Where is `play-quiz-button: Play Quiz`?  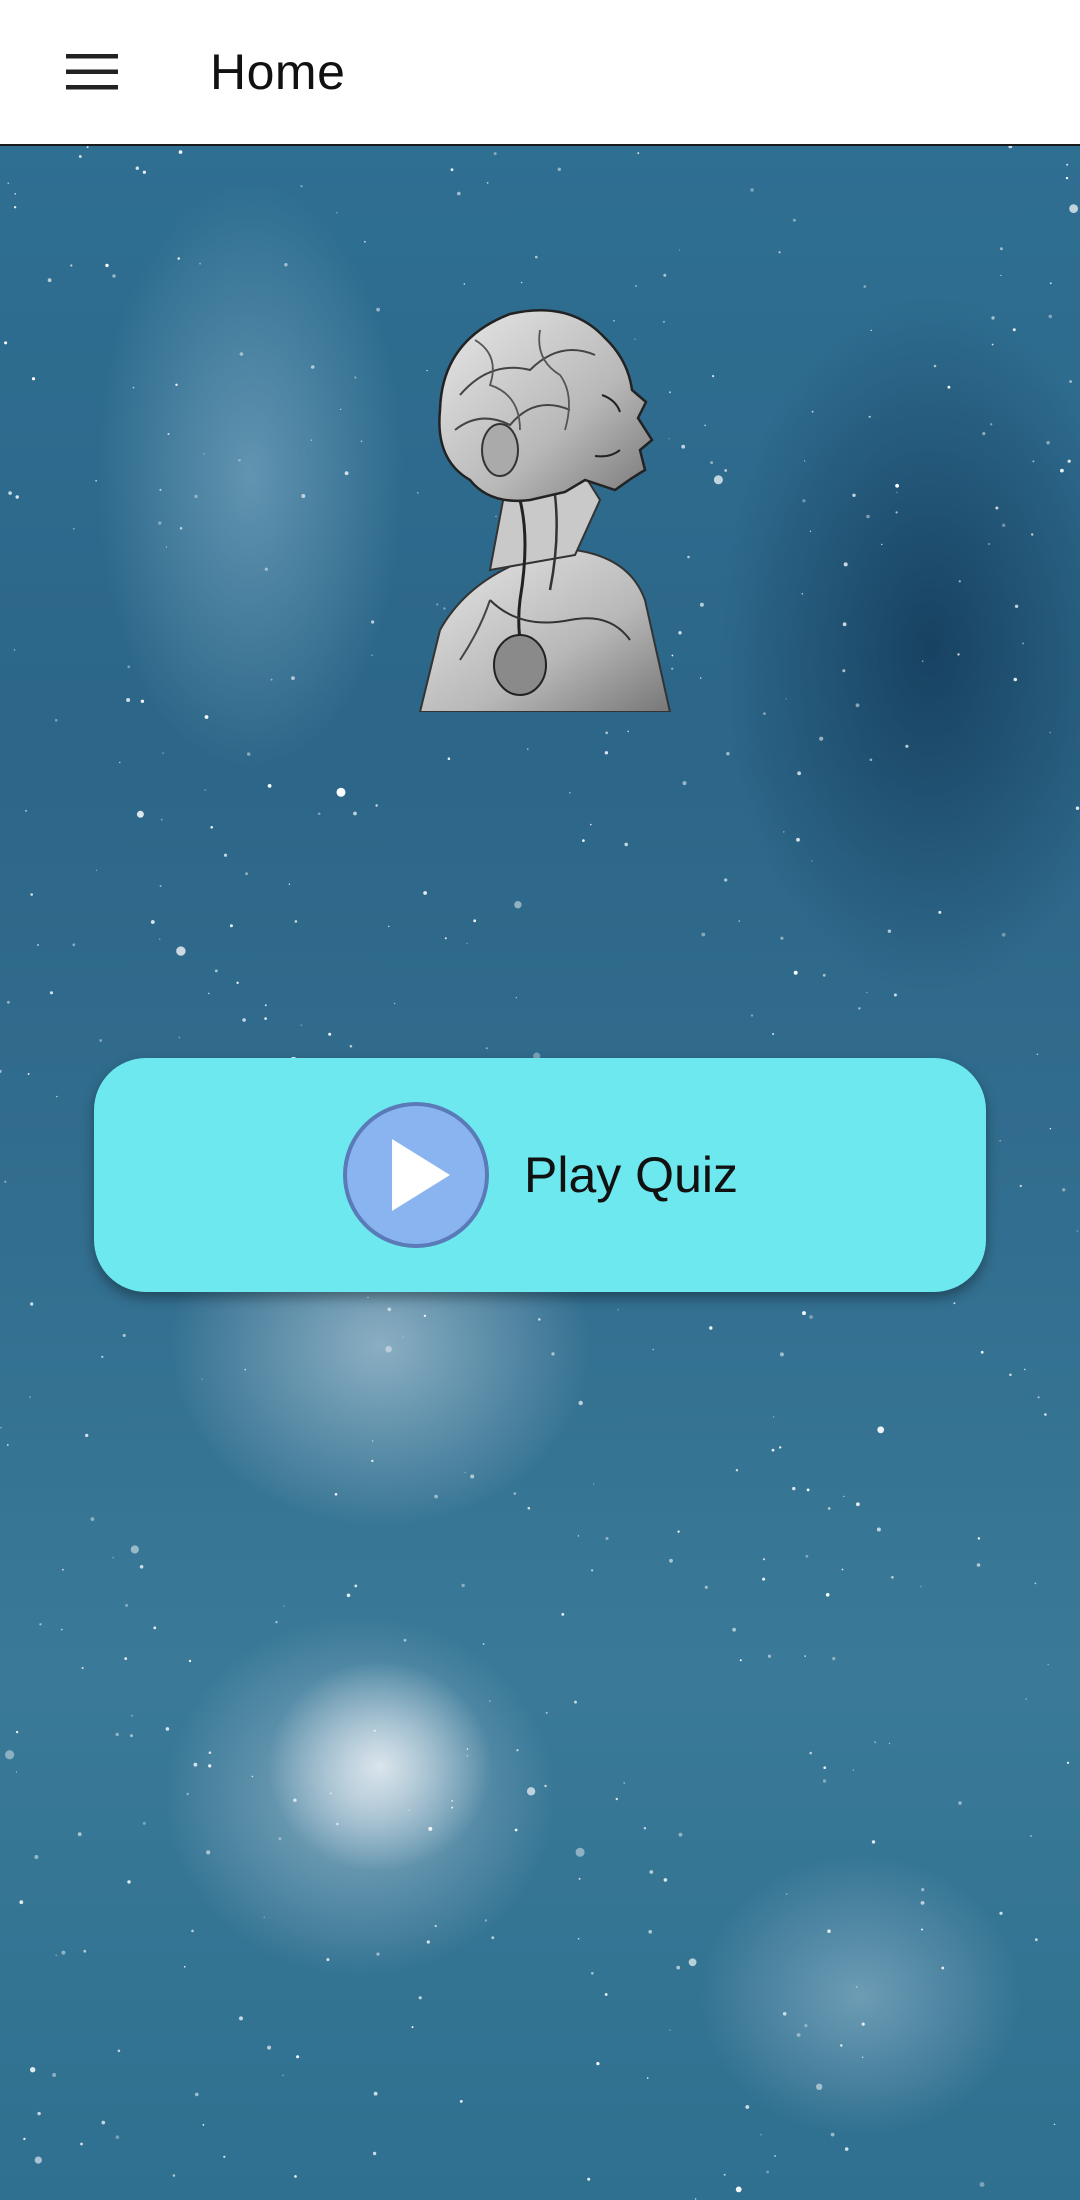 play-quiz-button: Play Quiz is located at coordinates (540, 1175).